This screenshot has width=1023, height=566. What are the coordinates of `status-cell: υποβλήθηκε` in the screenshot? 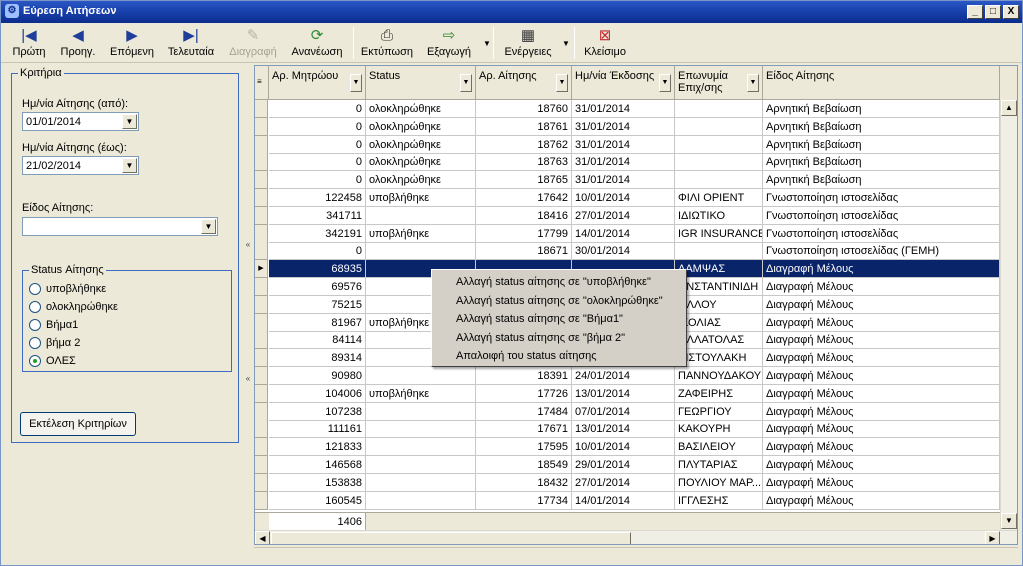 It's located at (421, 198).